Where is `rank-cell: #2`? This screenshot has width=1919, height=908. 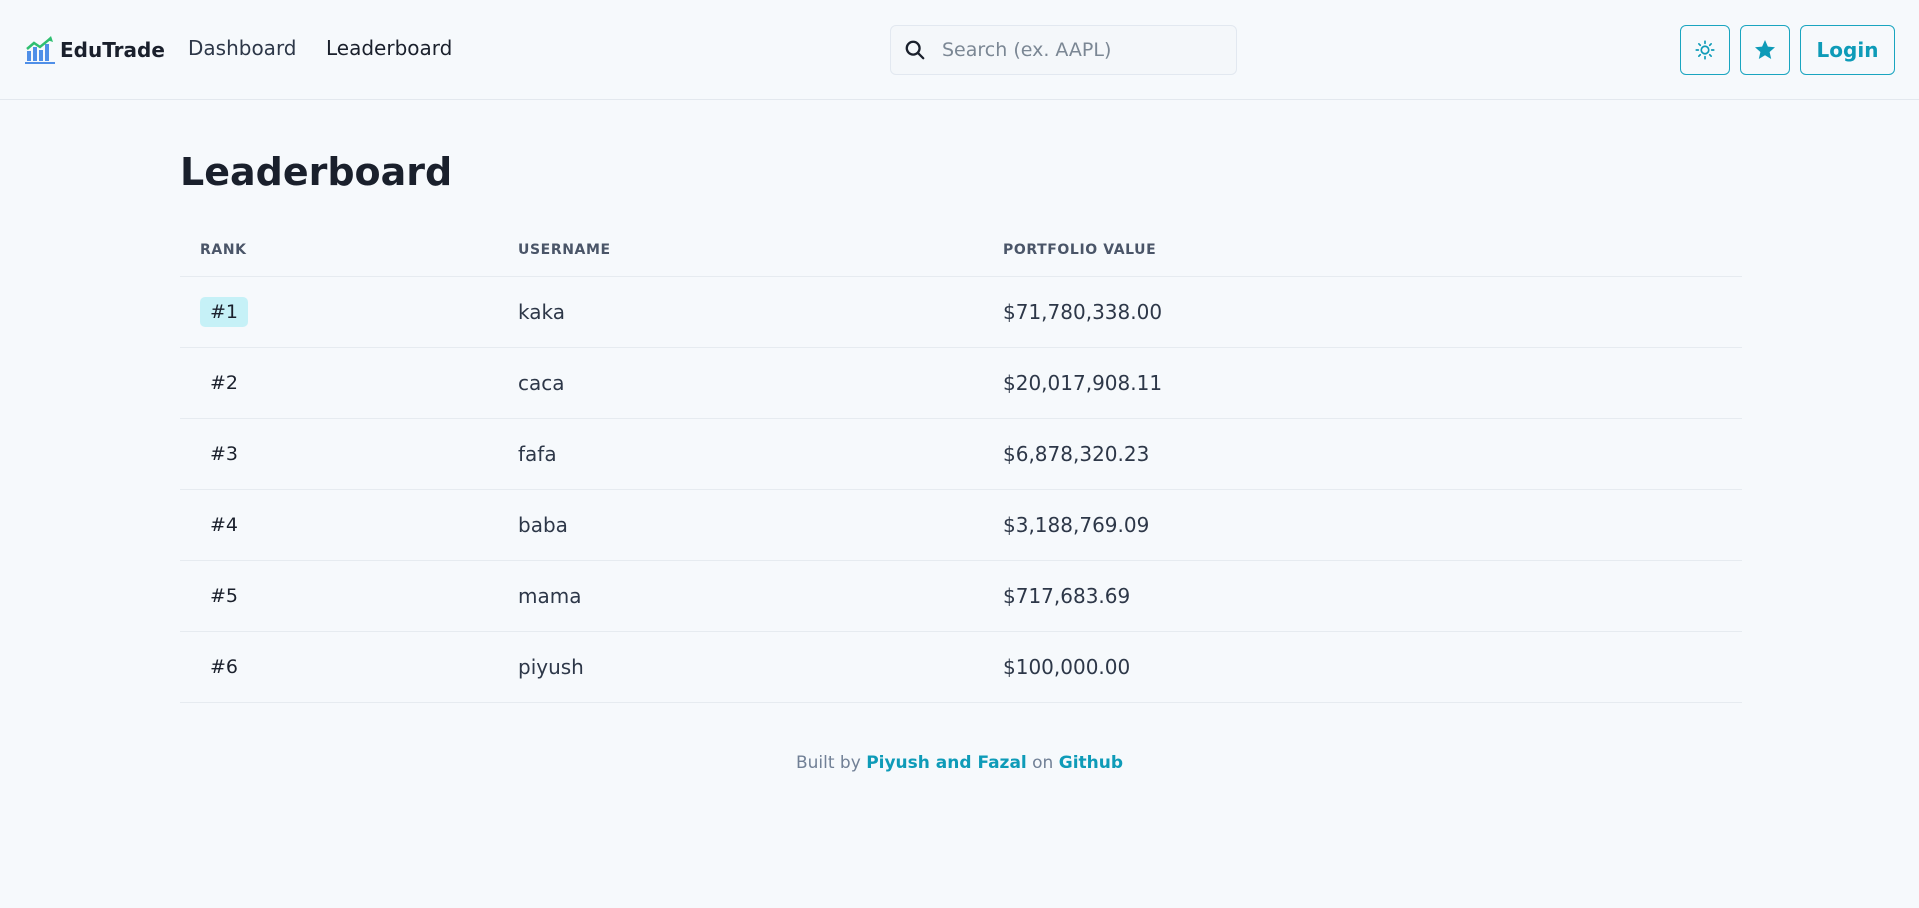 rank-cell: #2 is located at coordinates (349, 383).